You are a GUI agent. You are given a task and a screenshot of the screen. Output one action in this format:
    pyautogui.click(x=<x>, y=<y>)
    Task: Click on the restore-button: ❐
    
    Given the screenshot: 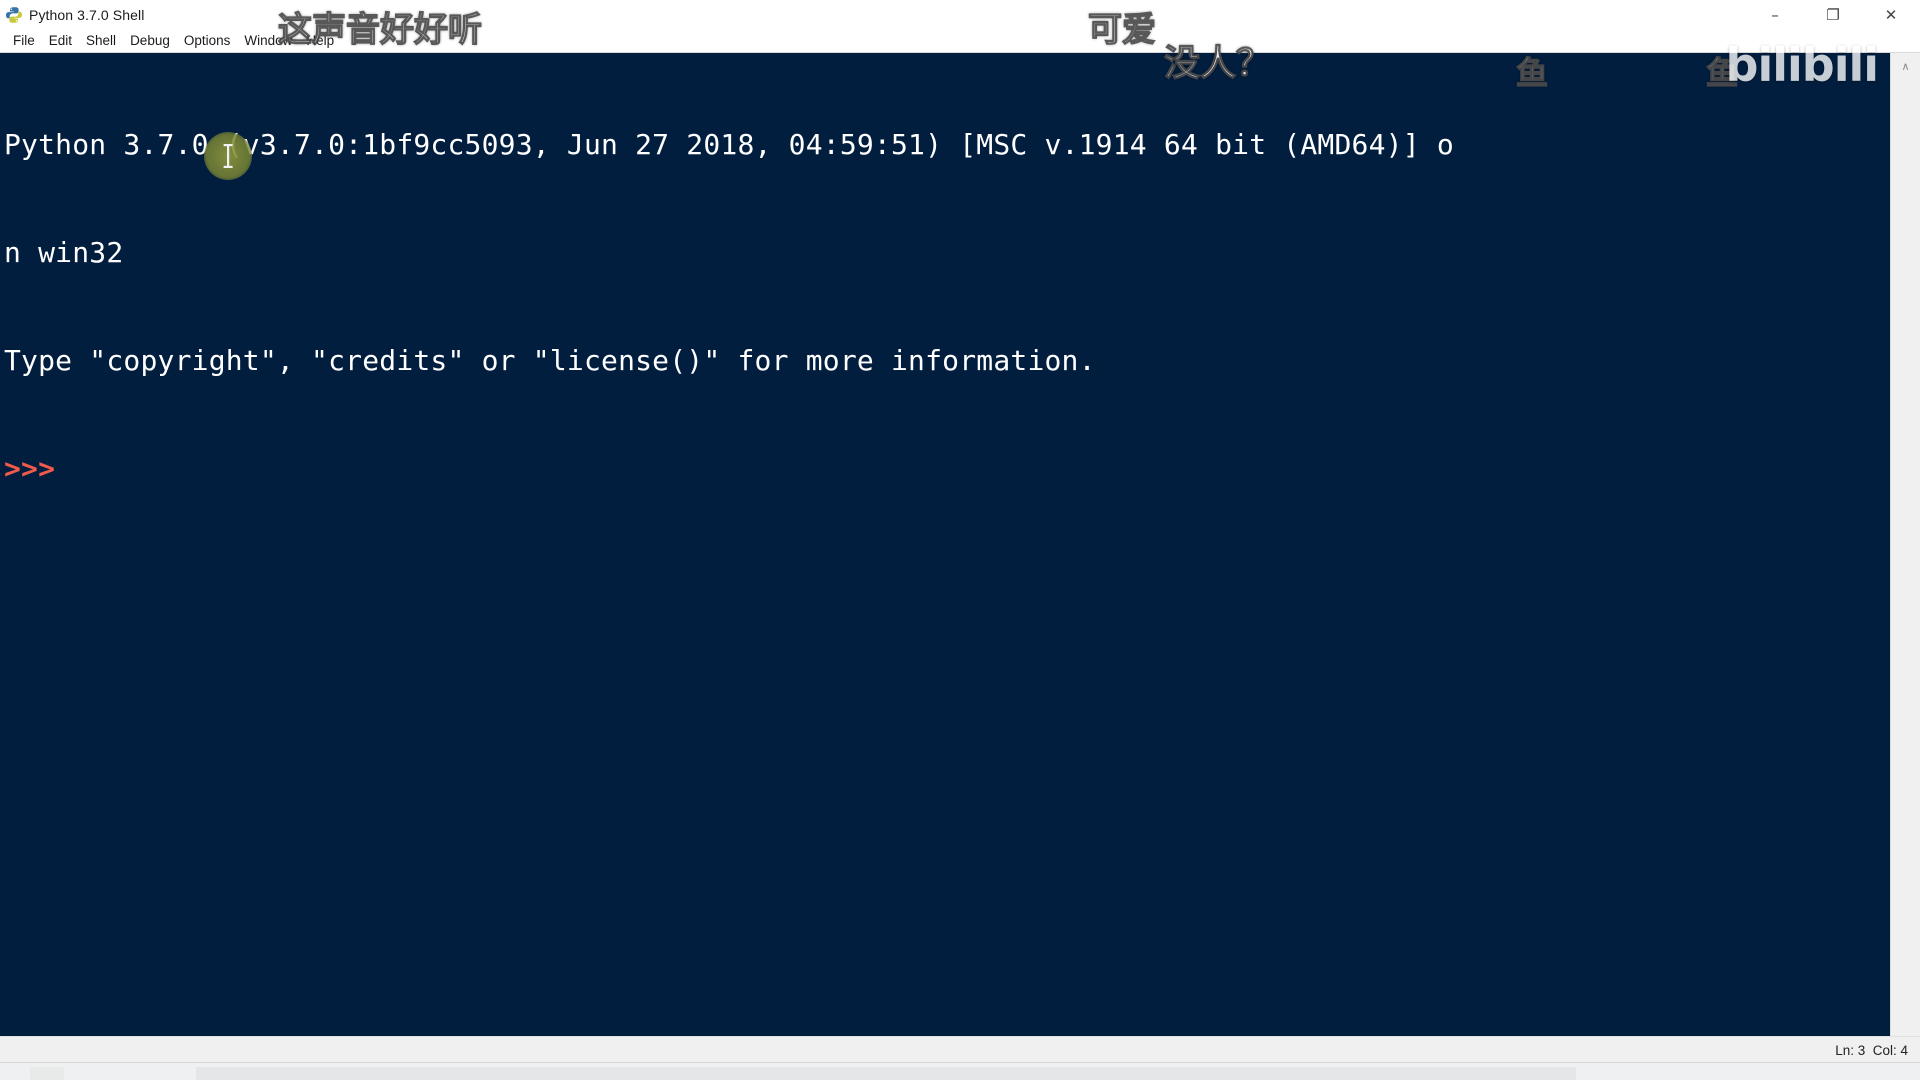 What is the action you would take?
    pyautogui.click(x=1833, y=15)
    